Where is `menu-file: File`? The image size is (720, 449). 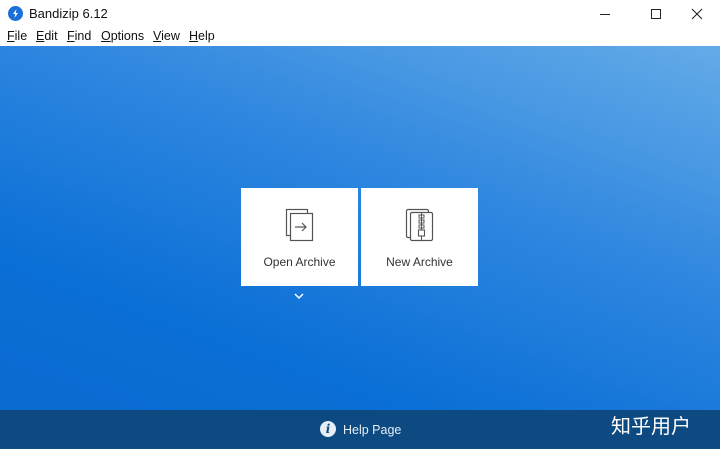
menu-file: File is located at coordinates (17, 36).